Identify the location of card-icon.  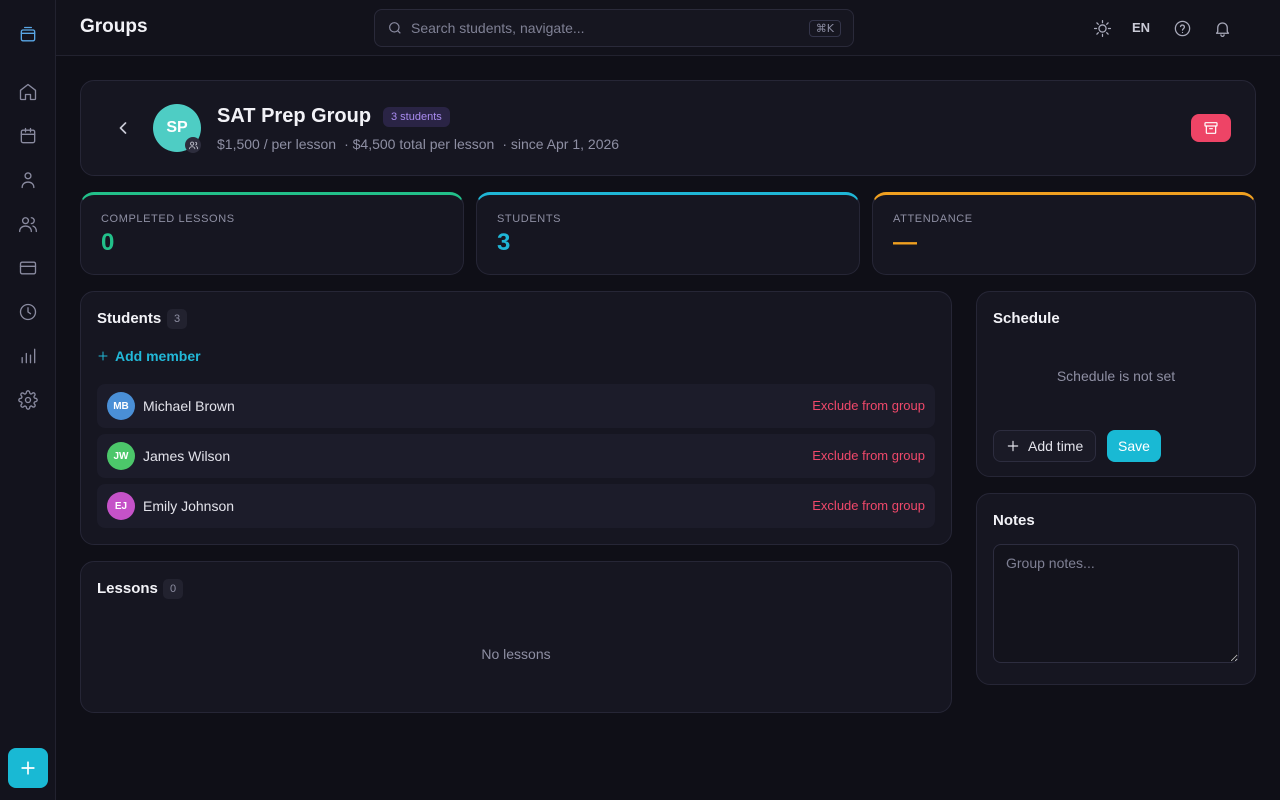
(28, 268).